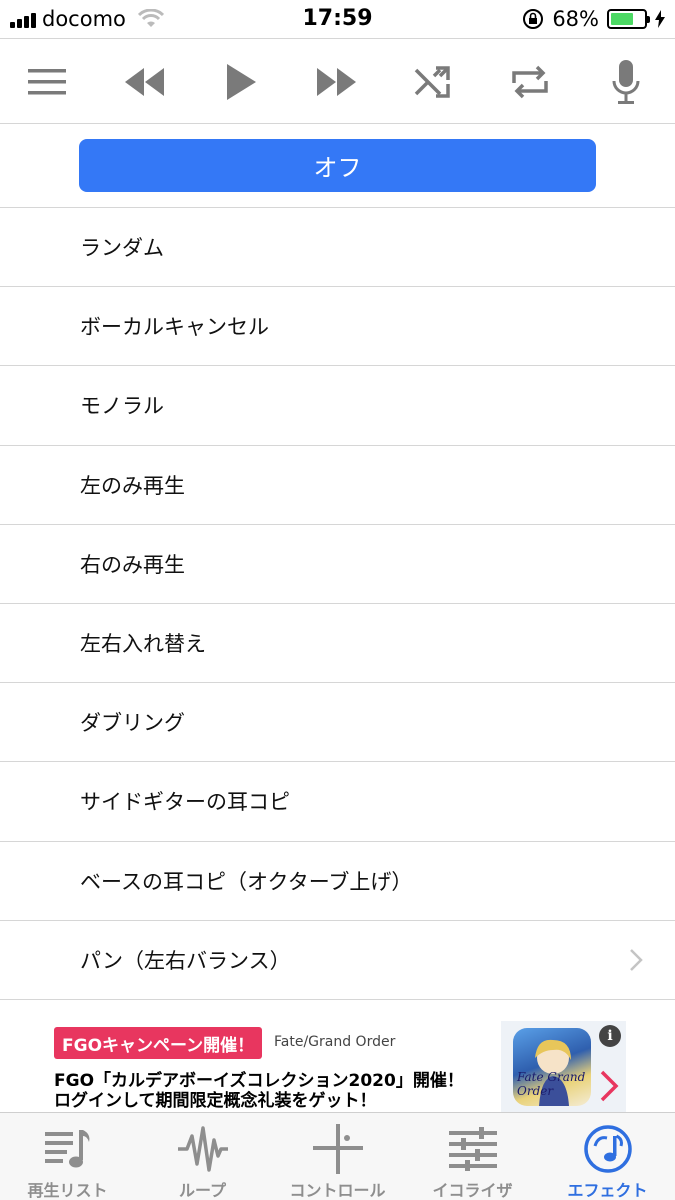 The width and height of the screenshot is (675, 1200). I want to click on microphone-icon, so click(626, 82).